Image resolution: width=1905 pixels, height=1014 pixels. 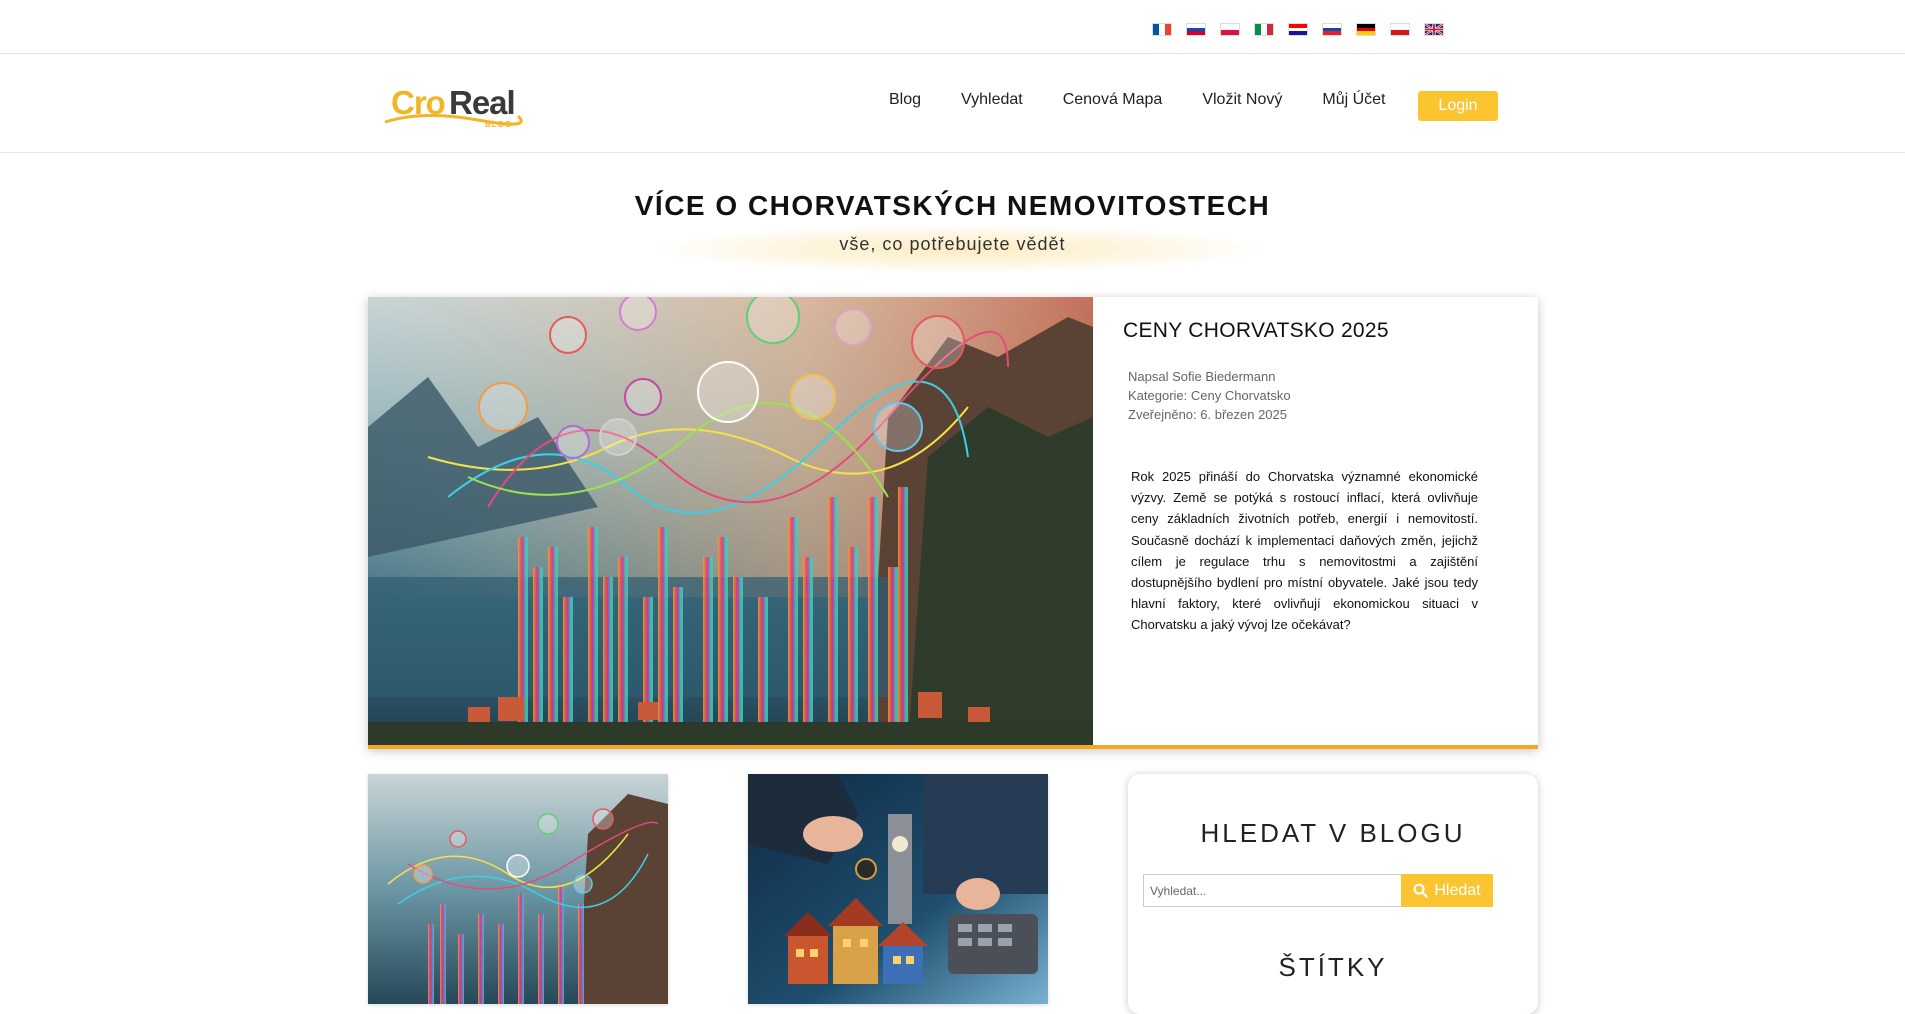 What do you see at coordinates (952, 244) in the screenshot?
I see `page-subtitle: vše, co potřebujete vědět` at bounding box center [952, 244].